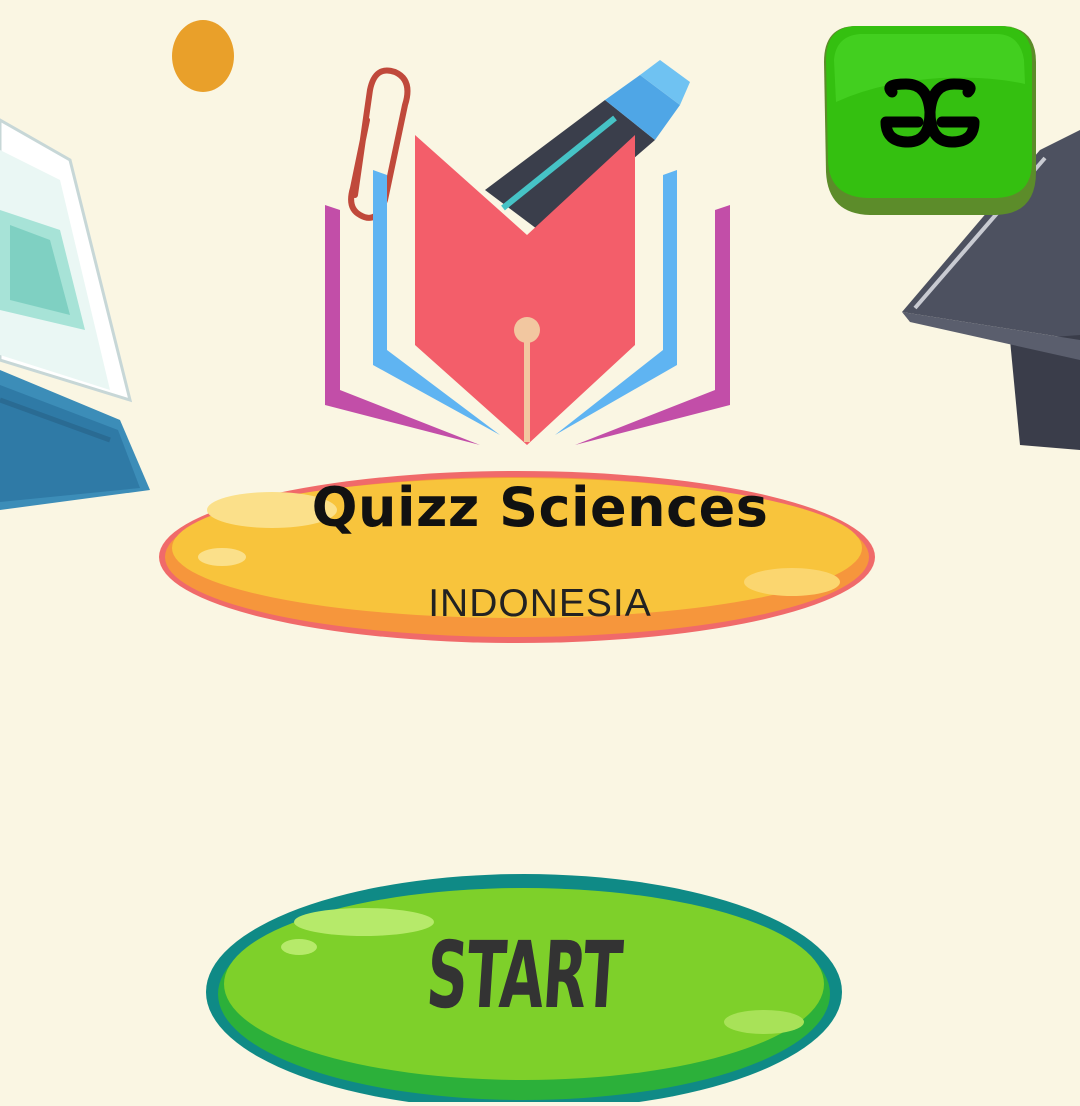 This screenshot has height=1106, width=1080. Describe the element at coordinates (517, 557) in the screenshot. I see `title-banner` at that location.